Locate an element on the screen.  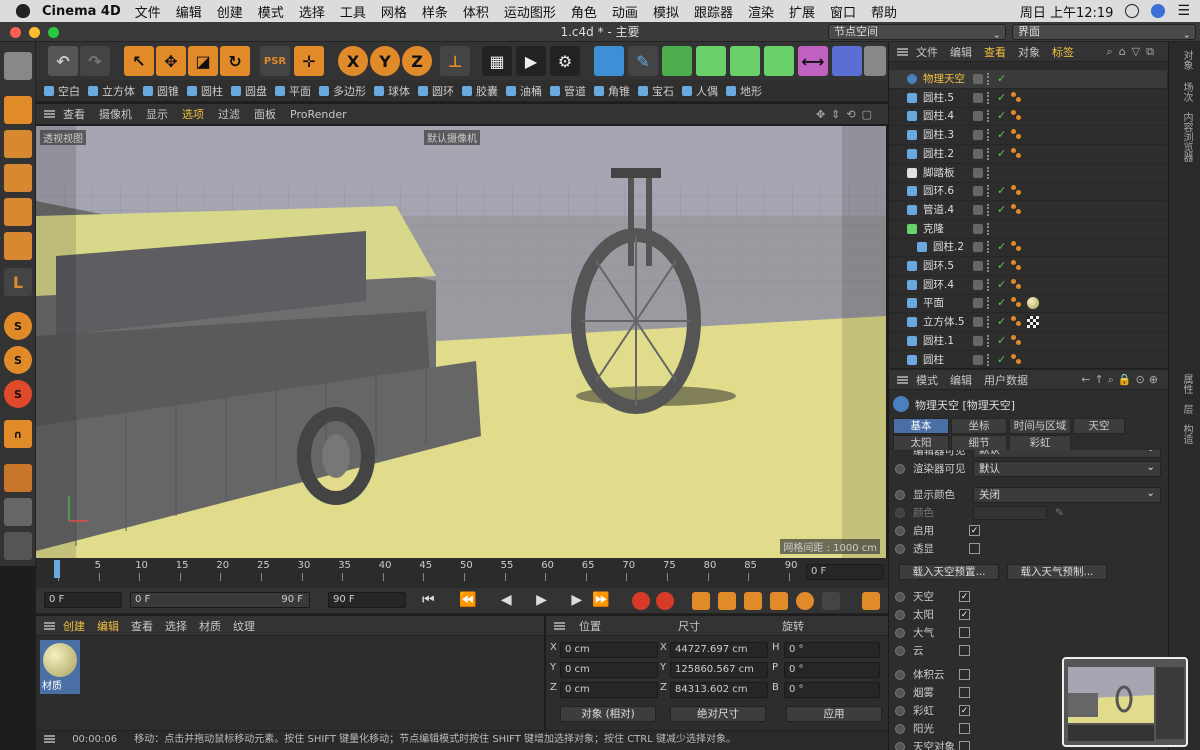
om-menu-view: 查看 is located at coordinates (995, 52).